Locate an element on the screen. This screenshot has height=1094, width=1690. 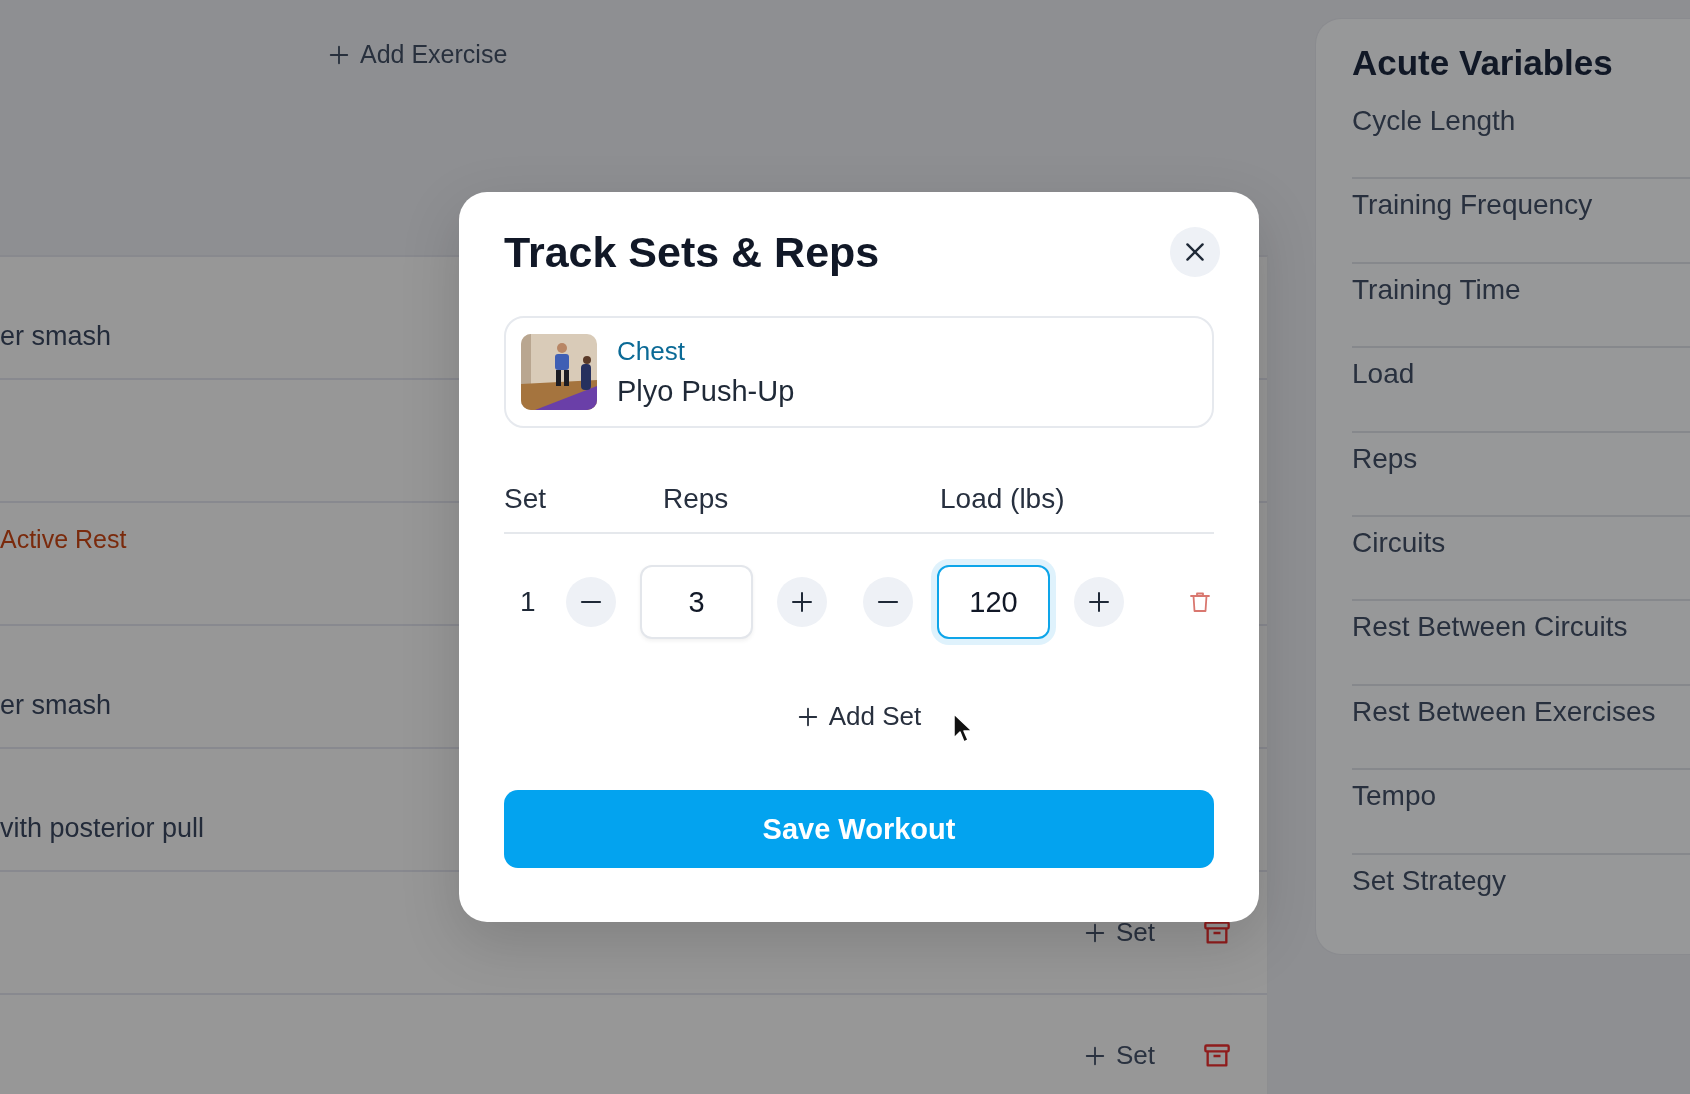
variable-item: Training Time is located at coordinates (1521, 306).